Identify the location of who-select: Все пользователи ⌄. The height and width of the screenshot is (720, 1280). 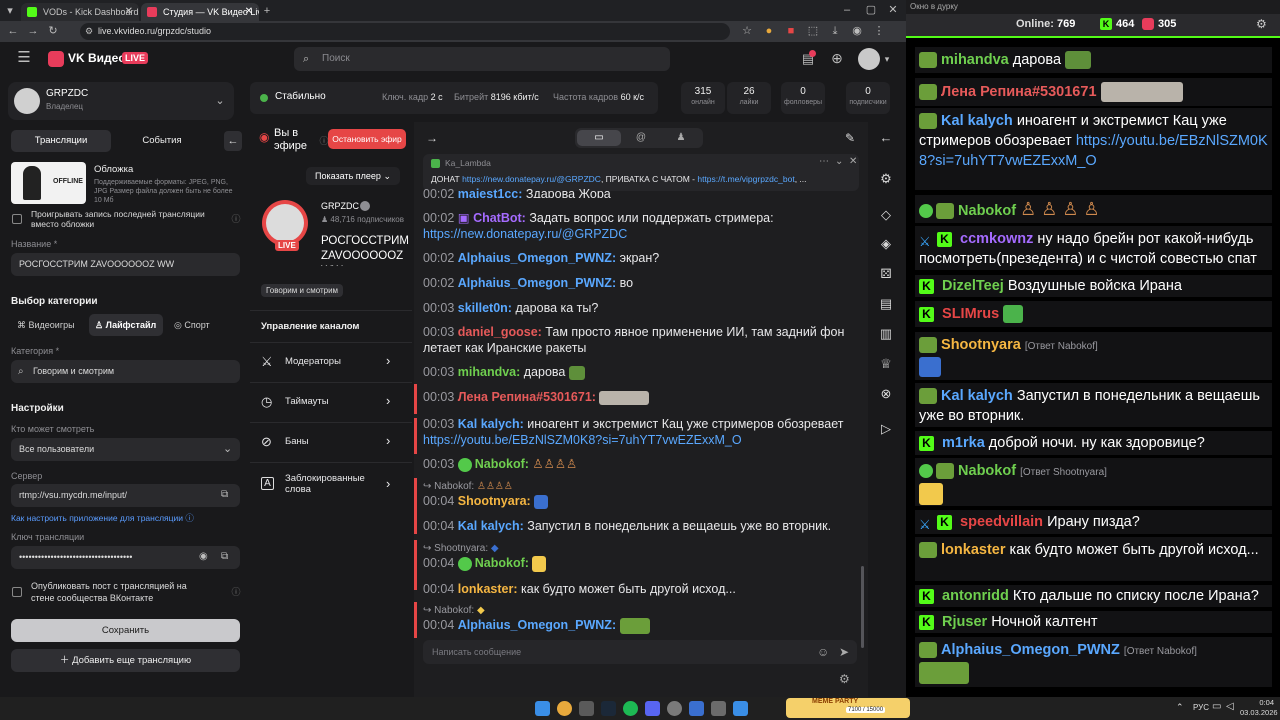
(125, 449).